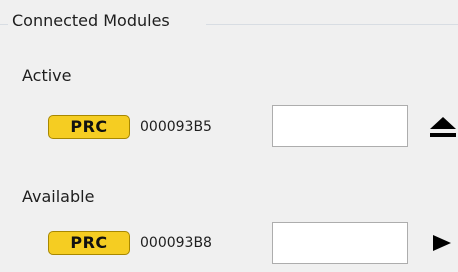 This screenshot has height=272, width=458. What do you see at coordinates (176, 243) in the screenshot?
I see `available-module-serial: 000093B8` at bounding box center [176, 243].